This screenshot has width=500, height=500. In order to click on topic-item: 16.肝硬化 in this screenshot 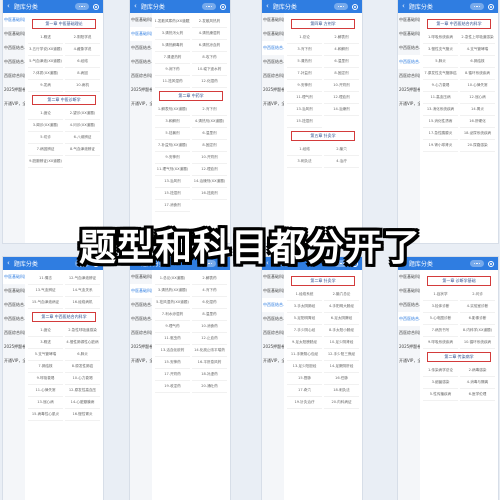, I will do `click(477, 122)`.